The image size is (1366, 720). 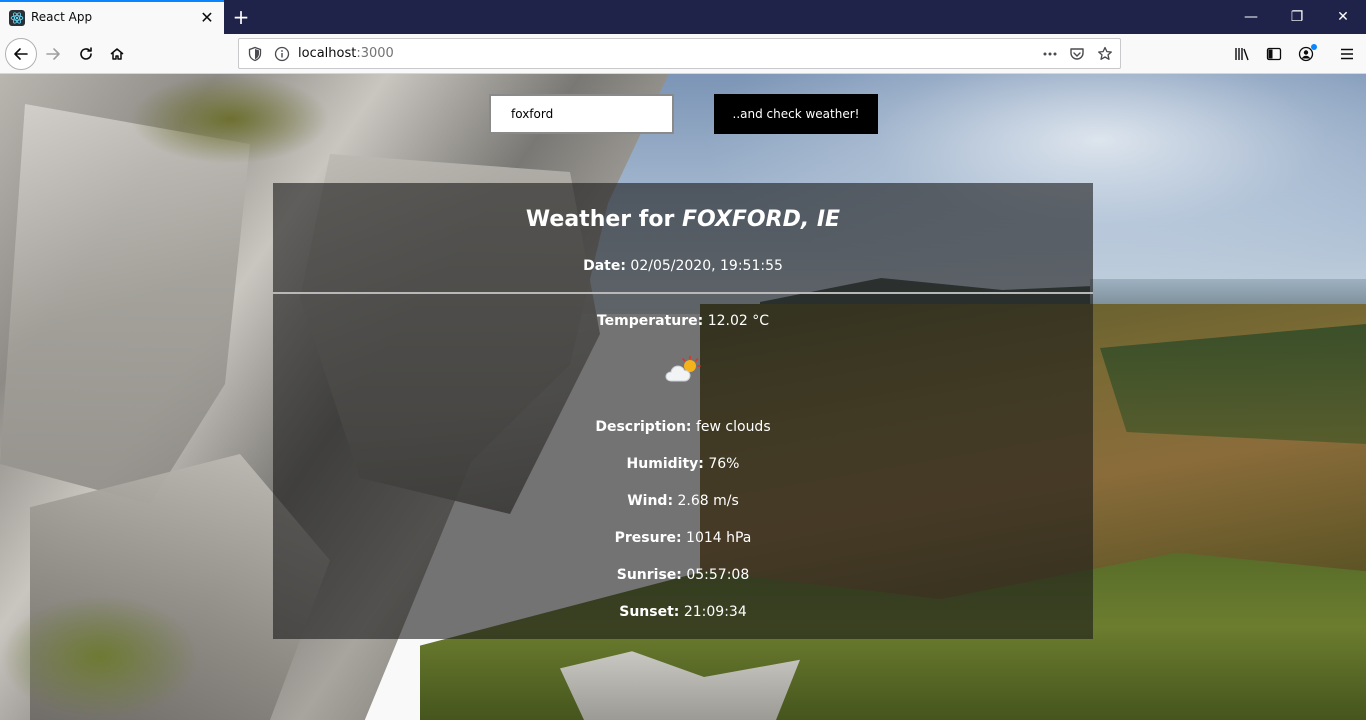 I want to click on react-icon, so click(x=17, y=18).